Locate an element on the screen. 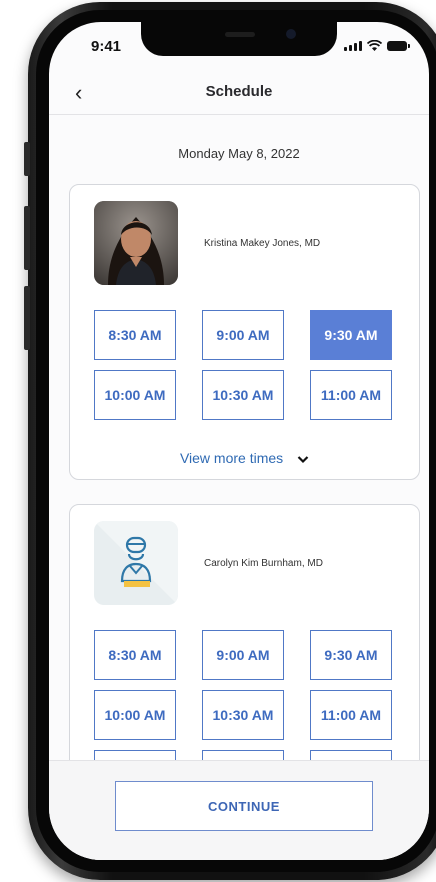  view-more-label: View more times is located at coordinates (231, 458).